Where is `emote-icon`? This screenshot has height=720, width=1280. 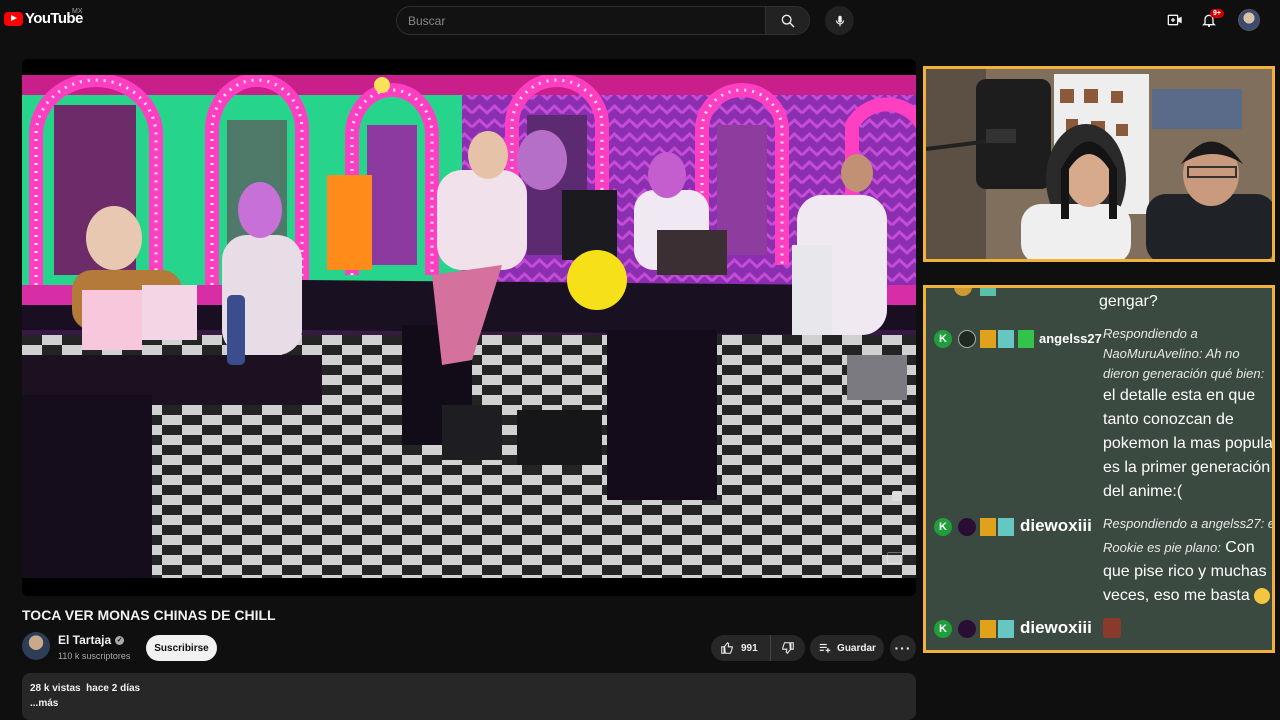 emote-icon is located at coordinates (1112, 628).